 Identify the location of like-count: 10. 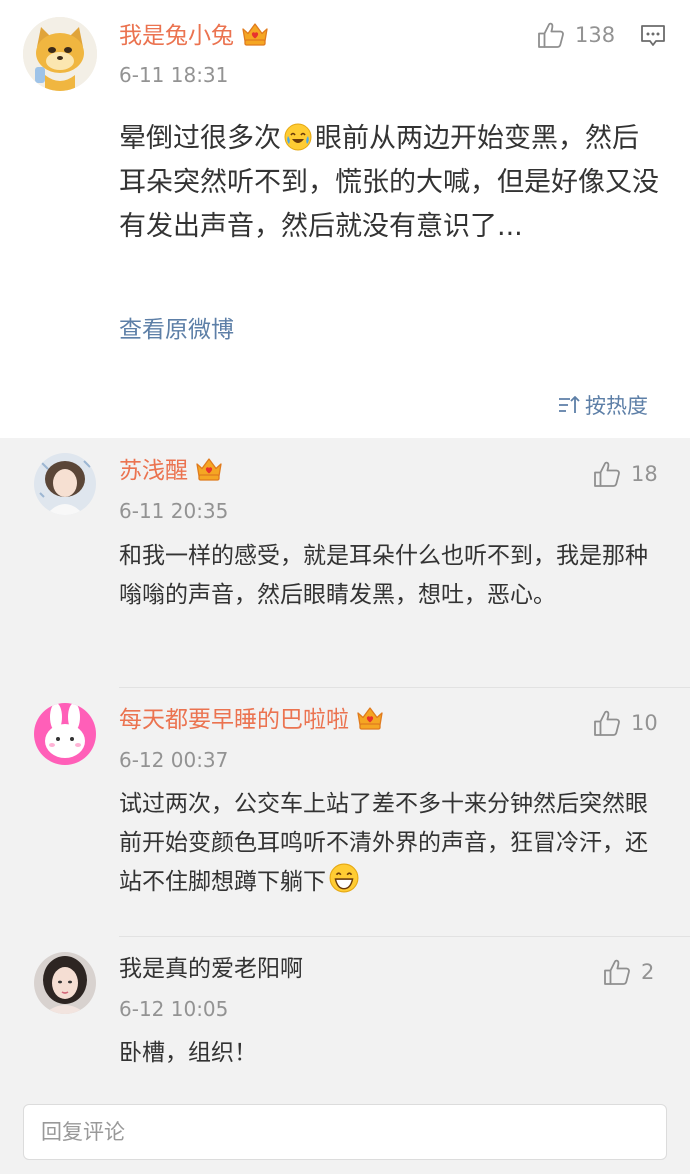
(644, 723).